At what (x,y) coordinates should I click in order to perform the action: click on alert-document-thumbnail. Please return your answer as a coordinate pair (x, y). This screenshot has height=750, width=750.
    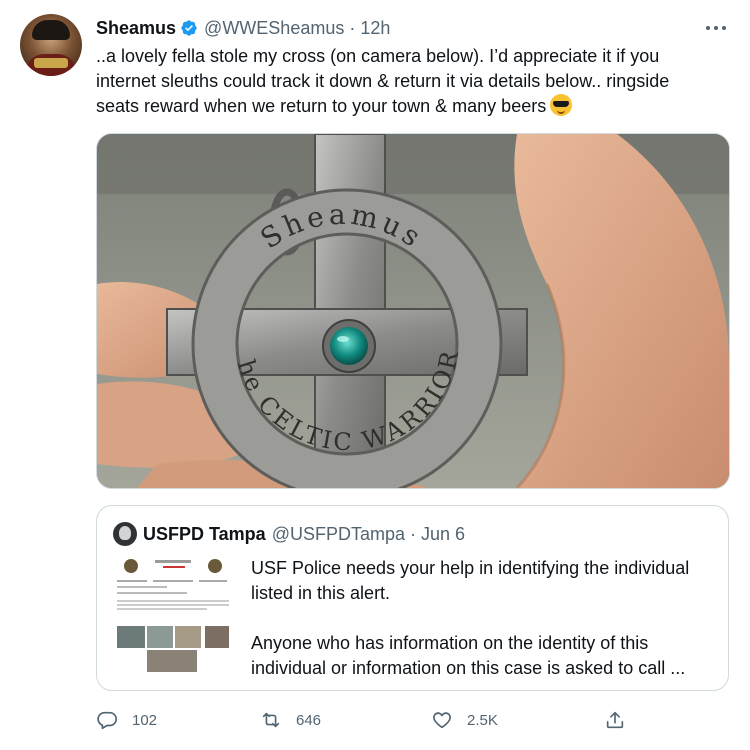
    Looking at the image, I should click on (173, 616).